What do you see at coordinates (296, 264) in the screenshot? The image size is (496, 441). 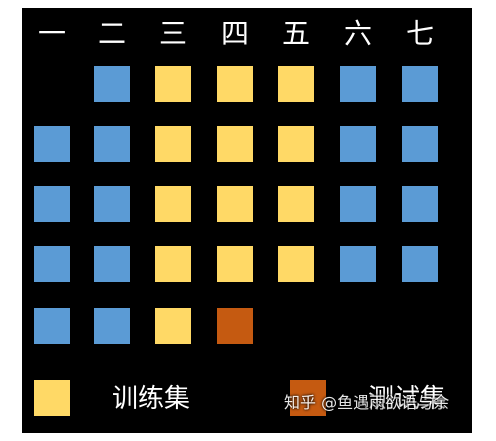 I see `block-yellow-r4-c5` at bounding box center [296, 264].